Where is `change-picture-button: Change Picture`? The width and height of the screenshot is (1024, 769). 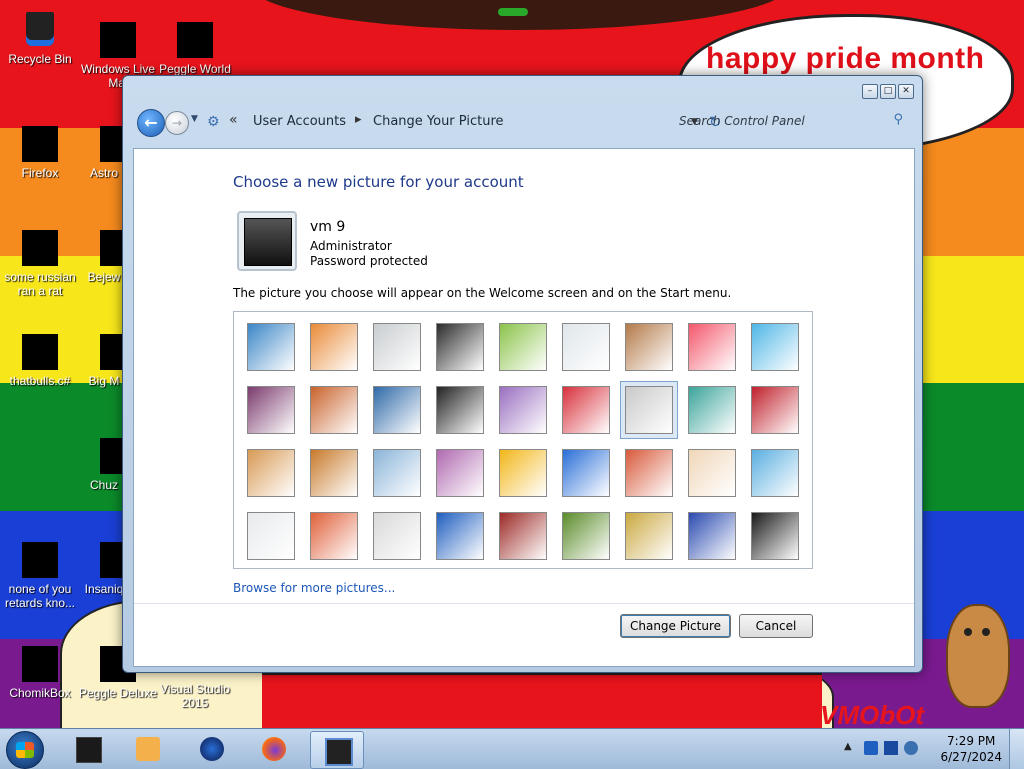
change-picture-button: Change Picture is located at coordinates (675, 626).